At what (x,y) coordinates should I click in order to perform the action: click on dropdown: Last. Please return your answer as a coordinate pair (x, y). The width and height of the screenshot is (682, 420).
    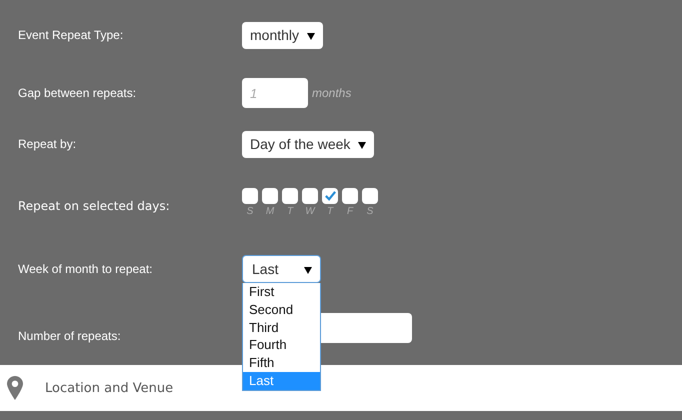
    Looking at the image, I should click on (281, 269).